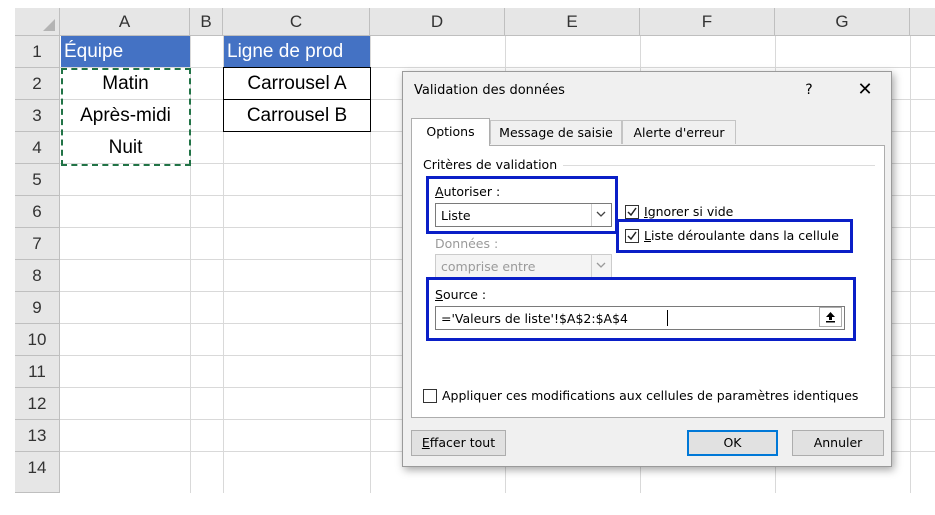 Image resolution: width=935 pixels, height=515 pixels. What do you see at coordinates (809, 90) in the screenshot?
I see `help-button: ?` at bounding box center [809, 90].